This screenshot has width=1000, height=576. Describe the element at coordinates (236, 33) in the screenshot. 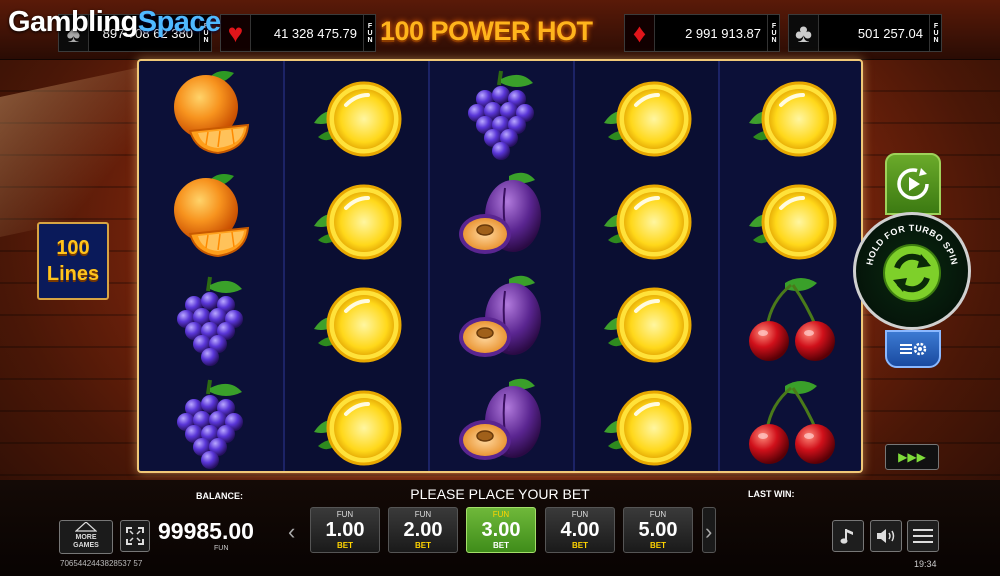

I see `heart-icon: ♥` at that location.